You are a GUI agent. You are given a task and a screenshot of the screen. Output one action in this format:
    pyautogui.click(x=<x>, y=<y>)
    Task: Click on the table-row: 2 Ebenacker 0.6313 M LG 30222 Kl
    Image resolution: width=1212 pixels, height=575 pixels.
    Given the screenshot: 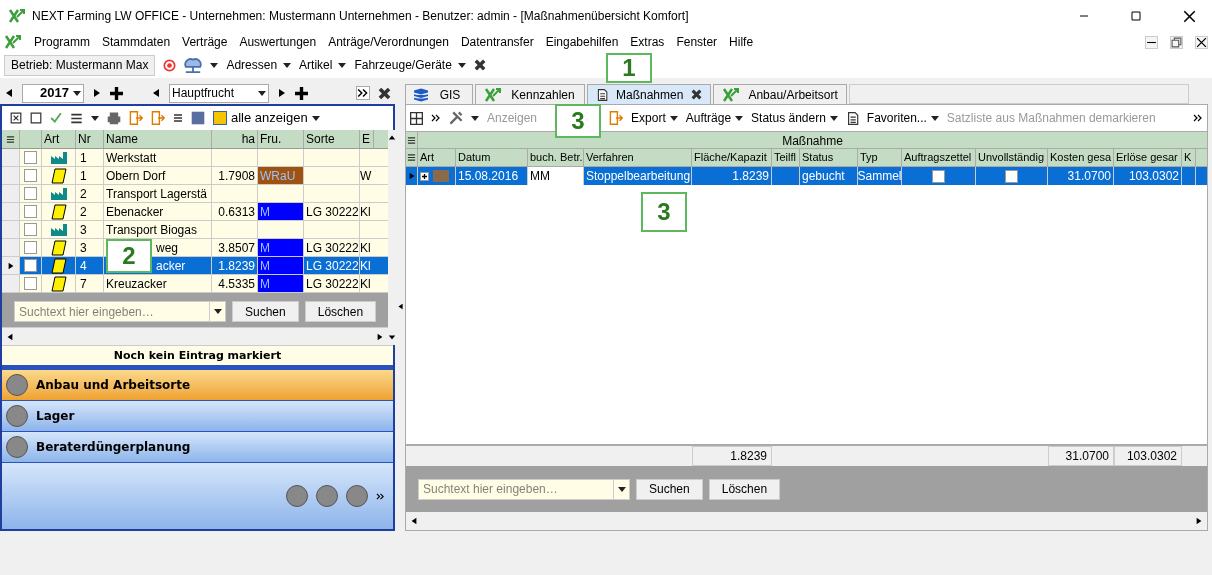 What is the action you would take?
    pyautogui.click(x=195, y=212)
    